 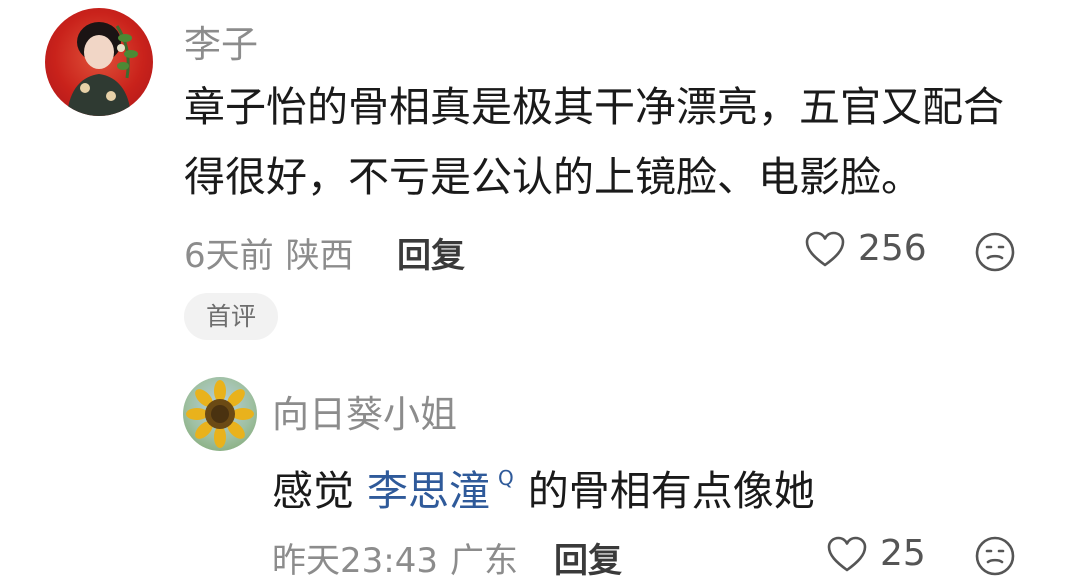 I want to click on reply-reply-button: 回复, so click(x=588, y=557).